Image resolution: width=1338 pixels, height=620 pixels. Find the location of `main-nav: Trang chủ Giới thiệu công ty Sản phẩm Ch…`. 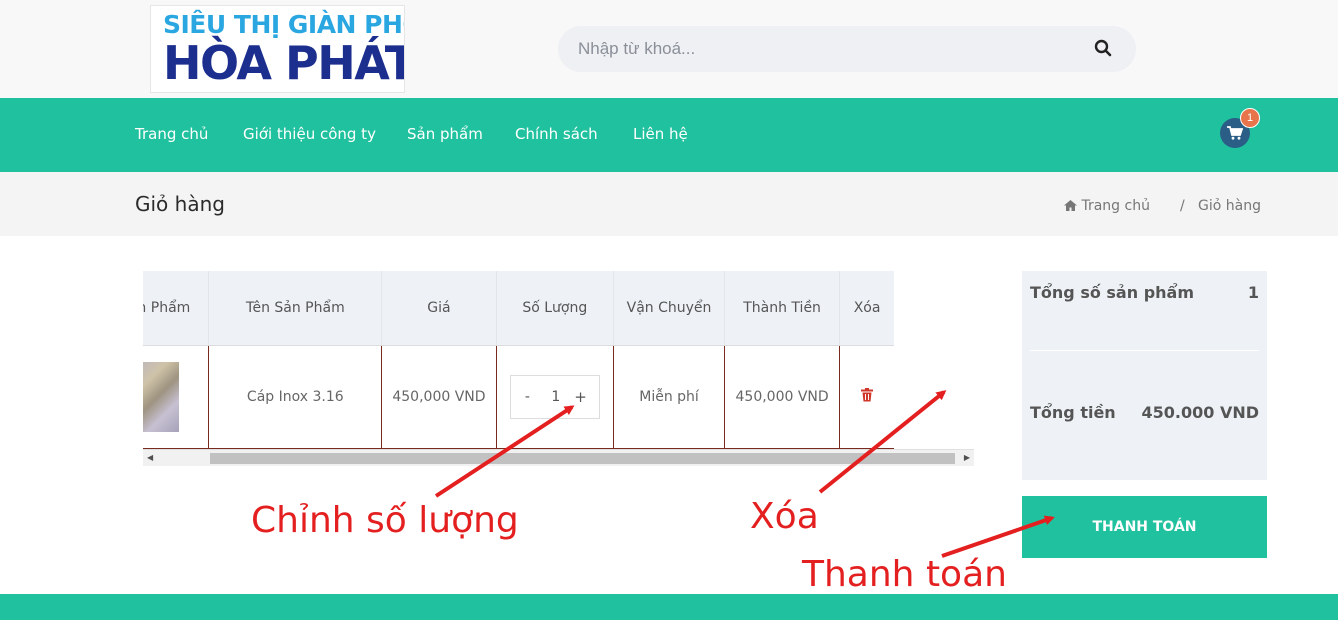

main-nav: Trang chủ Giới thiệu công ty Sản phẩm Ch… is located at coordinates (669, 135).